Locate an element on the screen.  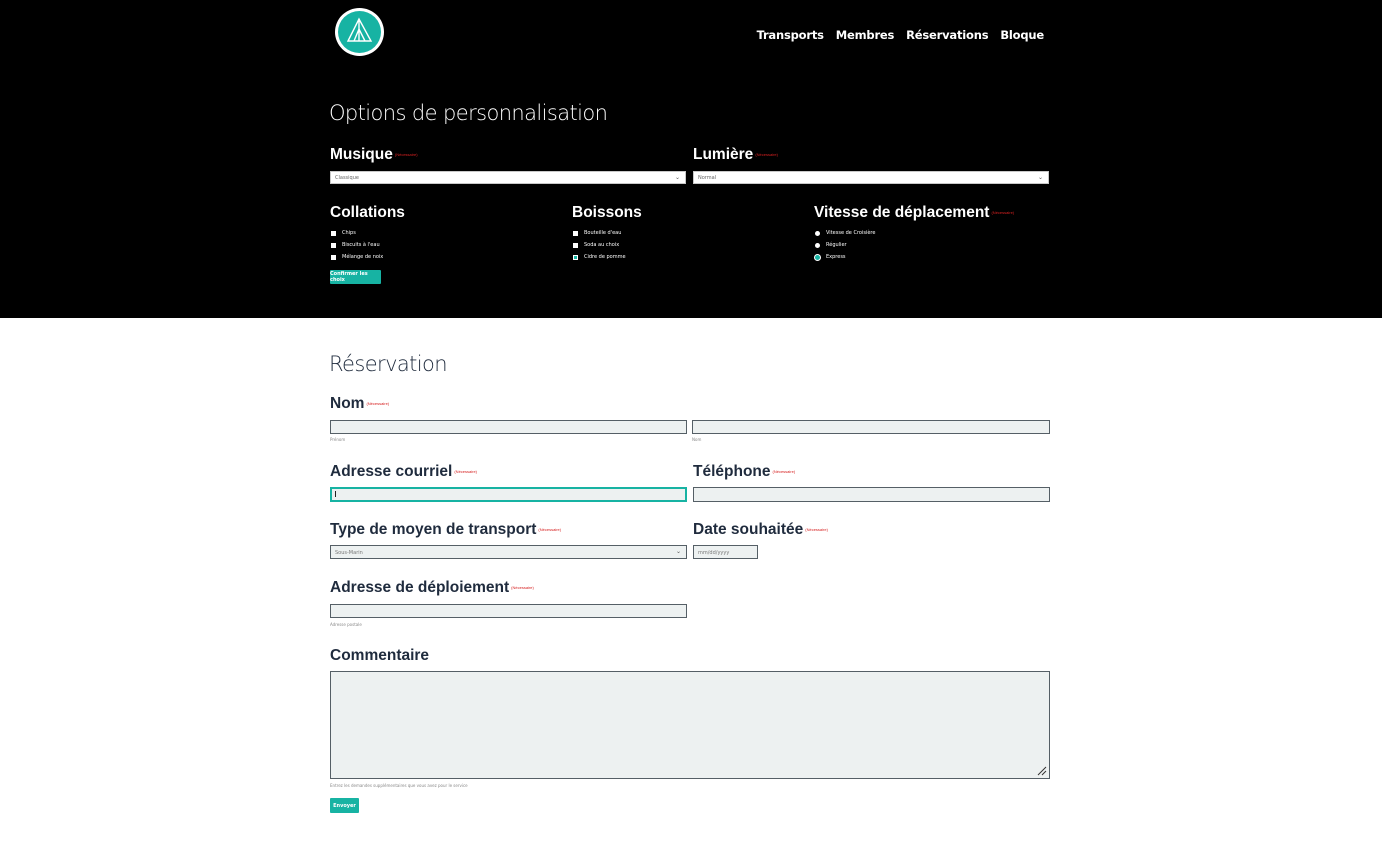
boissons-label: Boissons is located at coordinates (607, 212).